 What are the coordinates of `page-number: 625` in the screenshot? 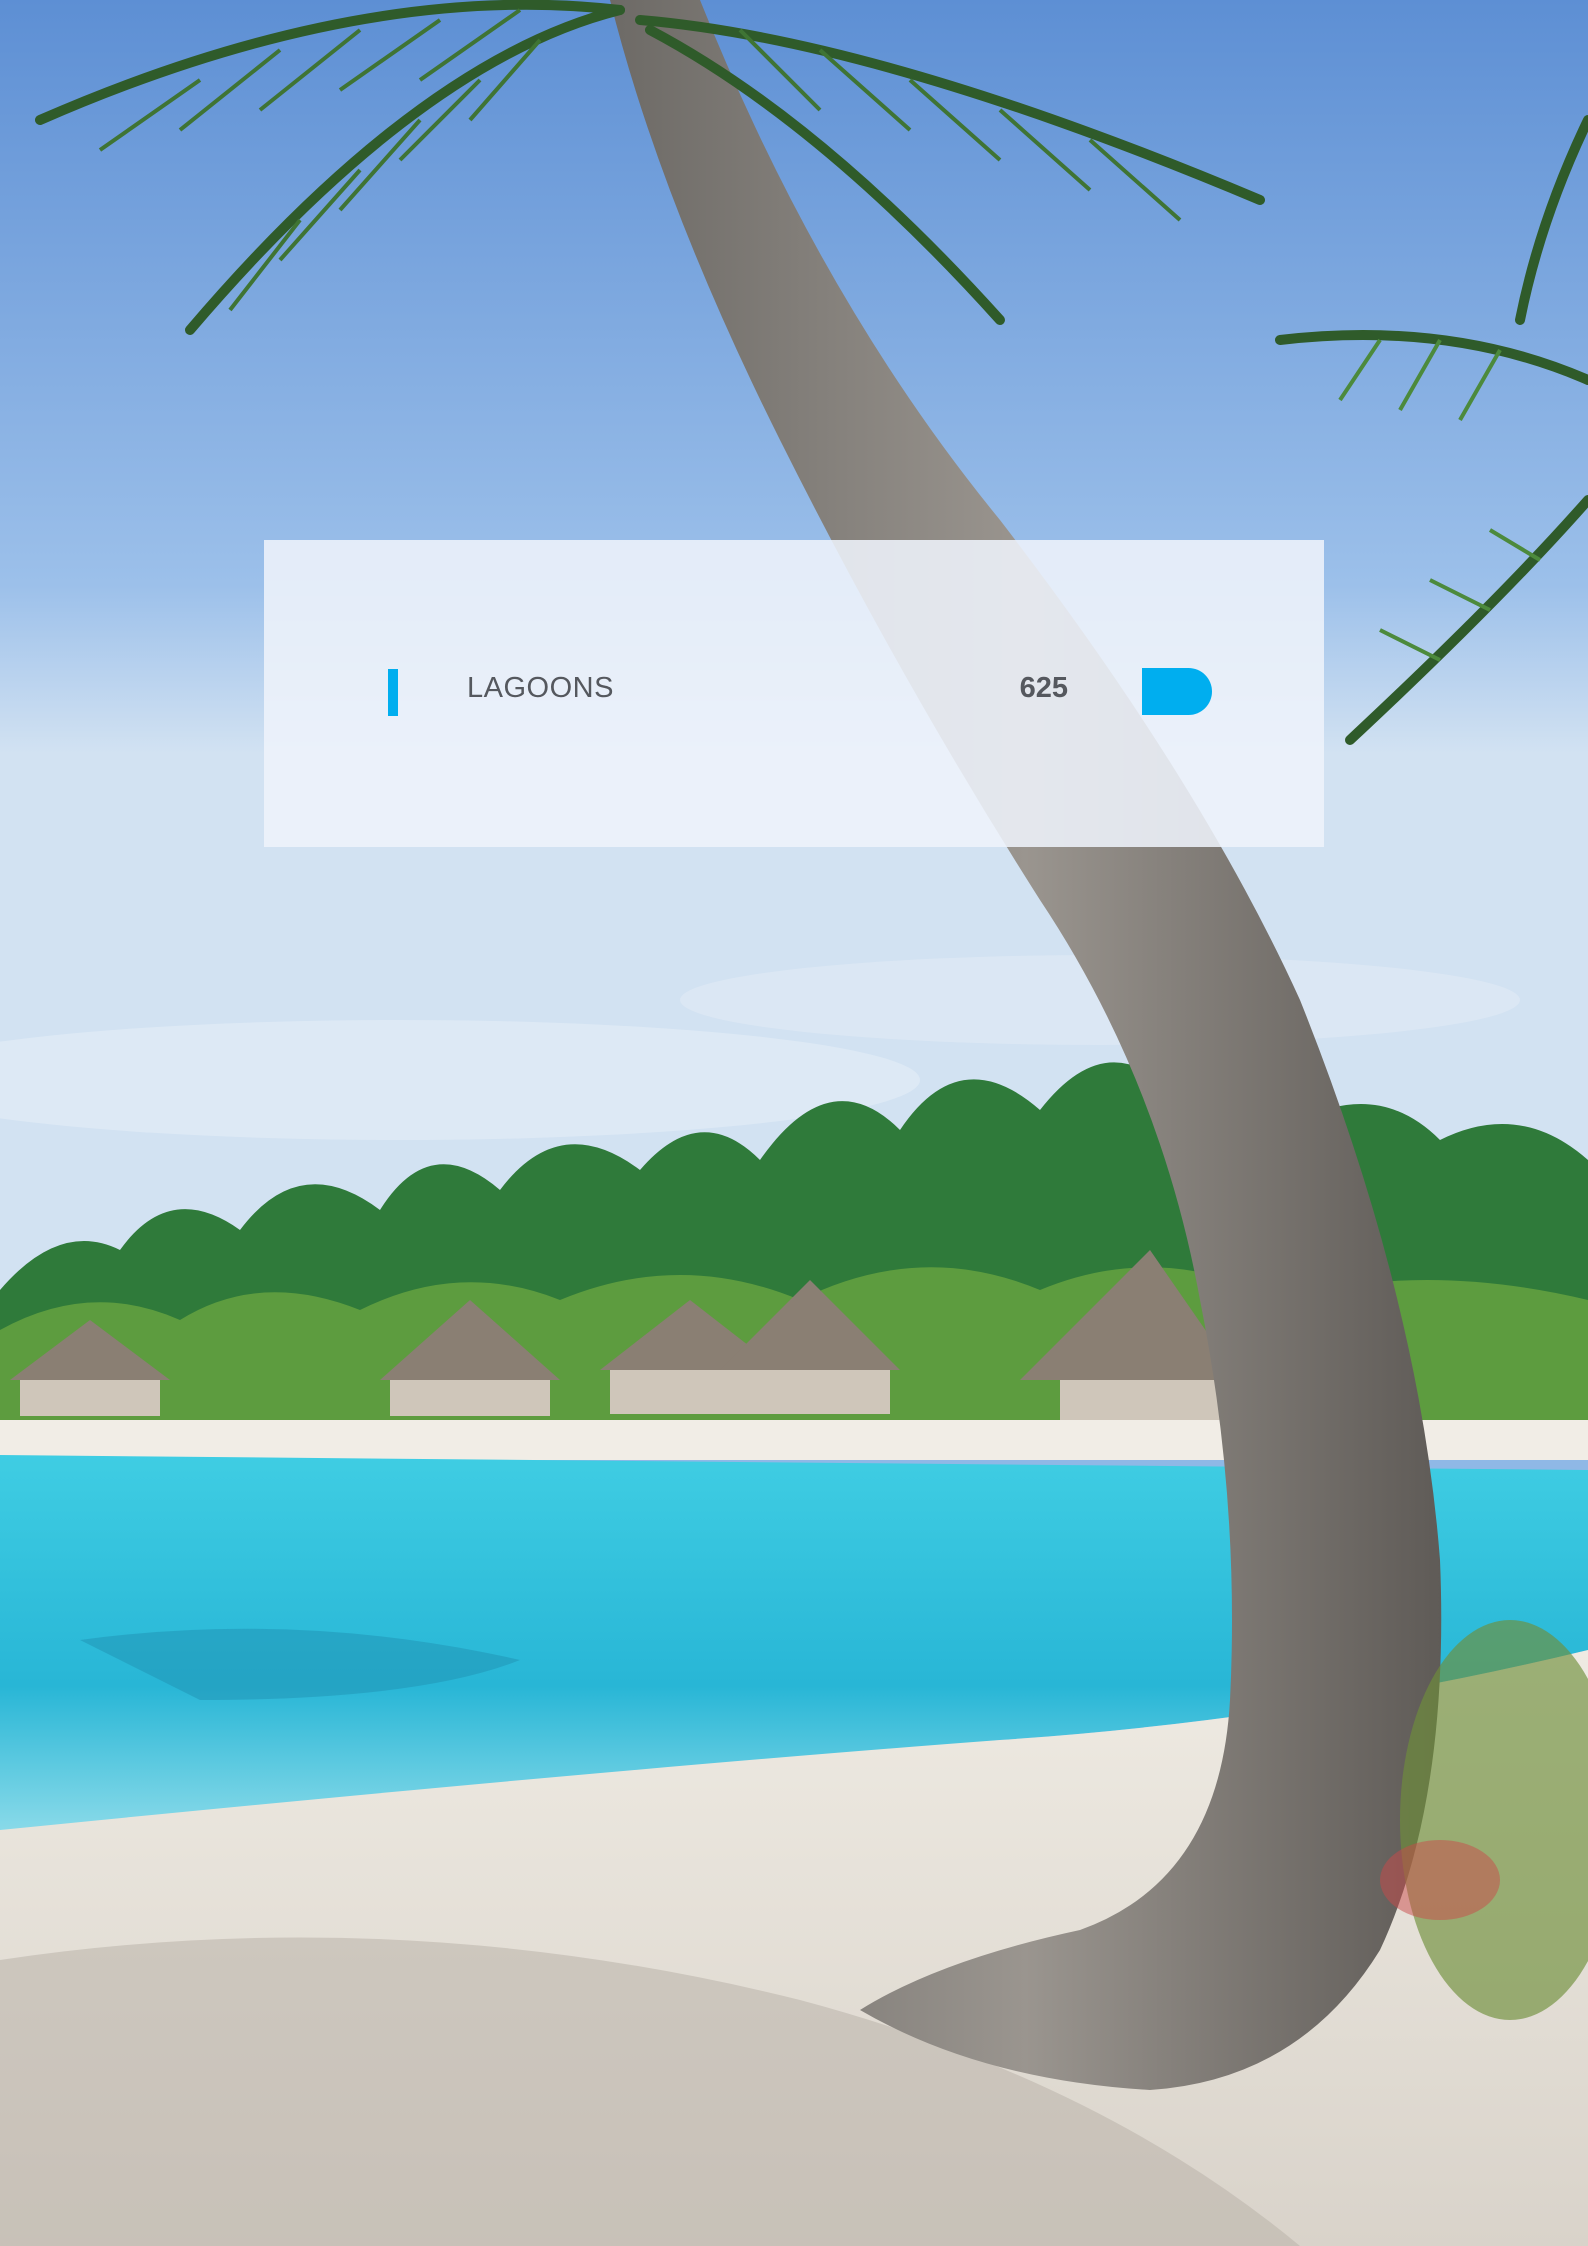 It's located at (1043, 688).